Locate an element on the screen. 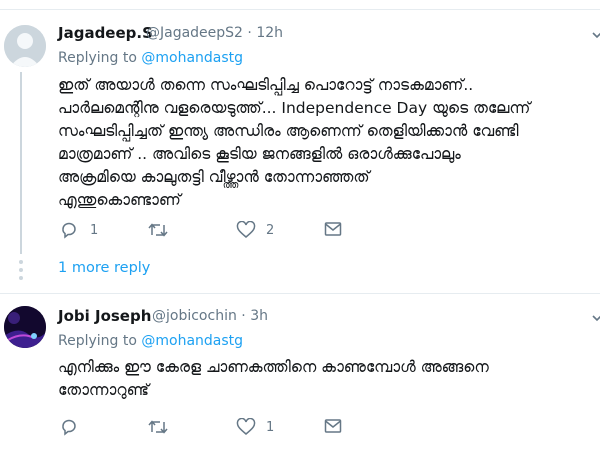  timestamp: 12h is located at coordinates (269, 33).